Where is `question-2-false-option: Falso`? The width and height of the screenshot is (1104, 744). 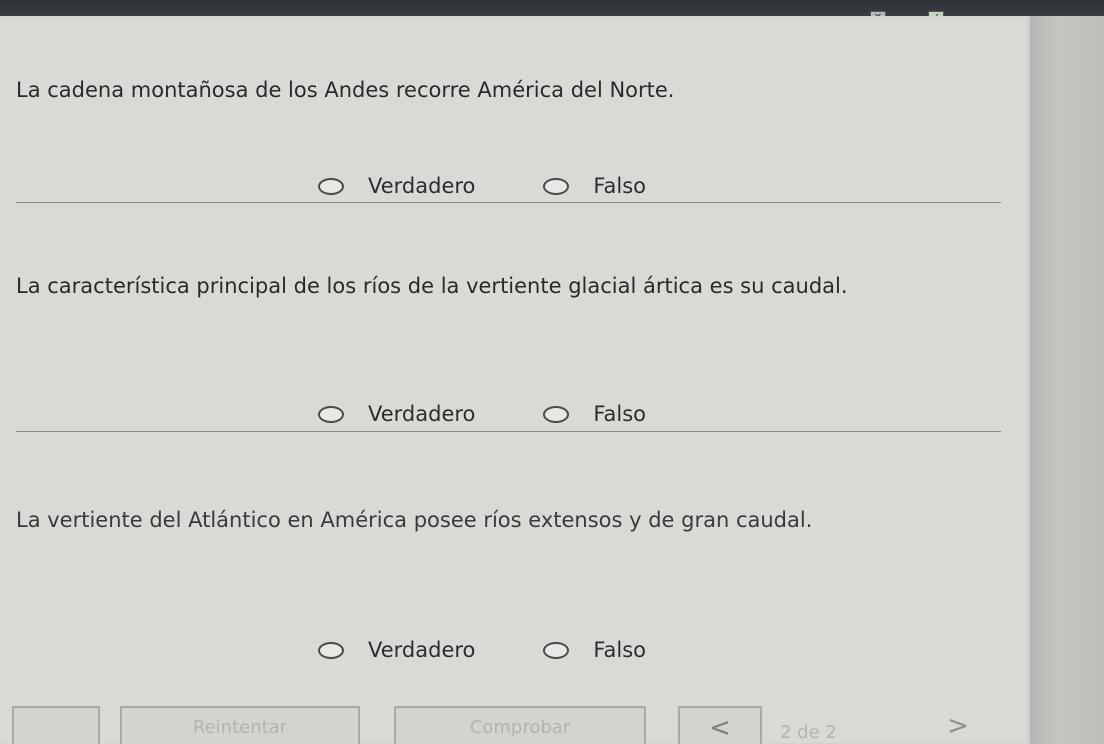
question-2-false-option: Falso is located at coordinates (594, 414).